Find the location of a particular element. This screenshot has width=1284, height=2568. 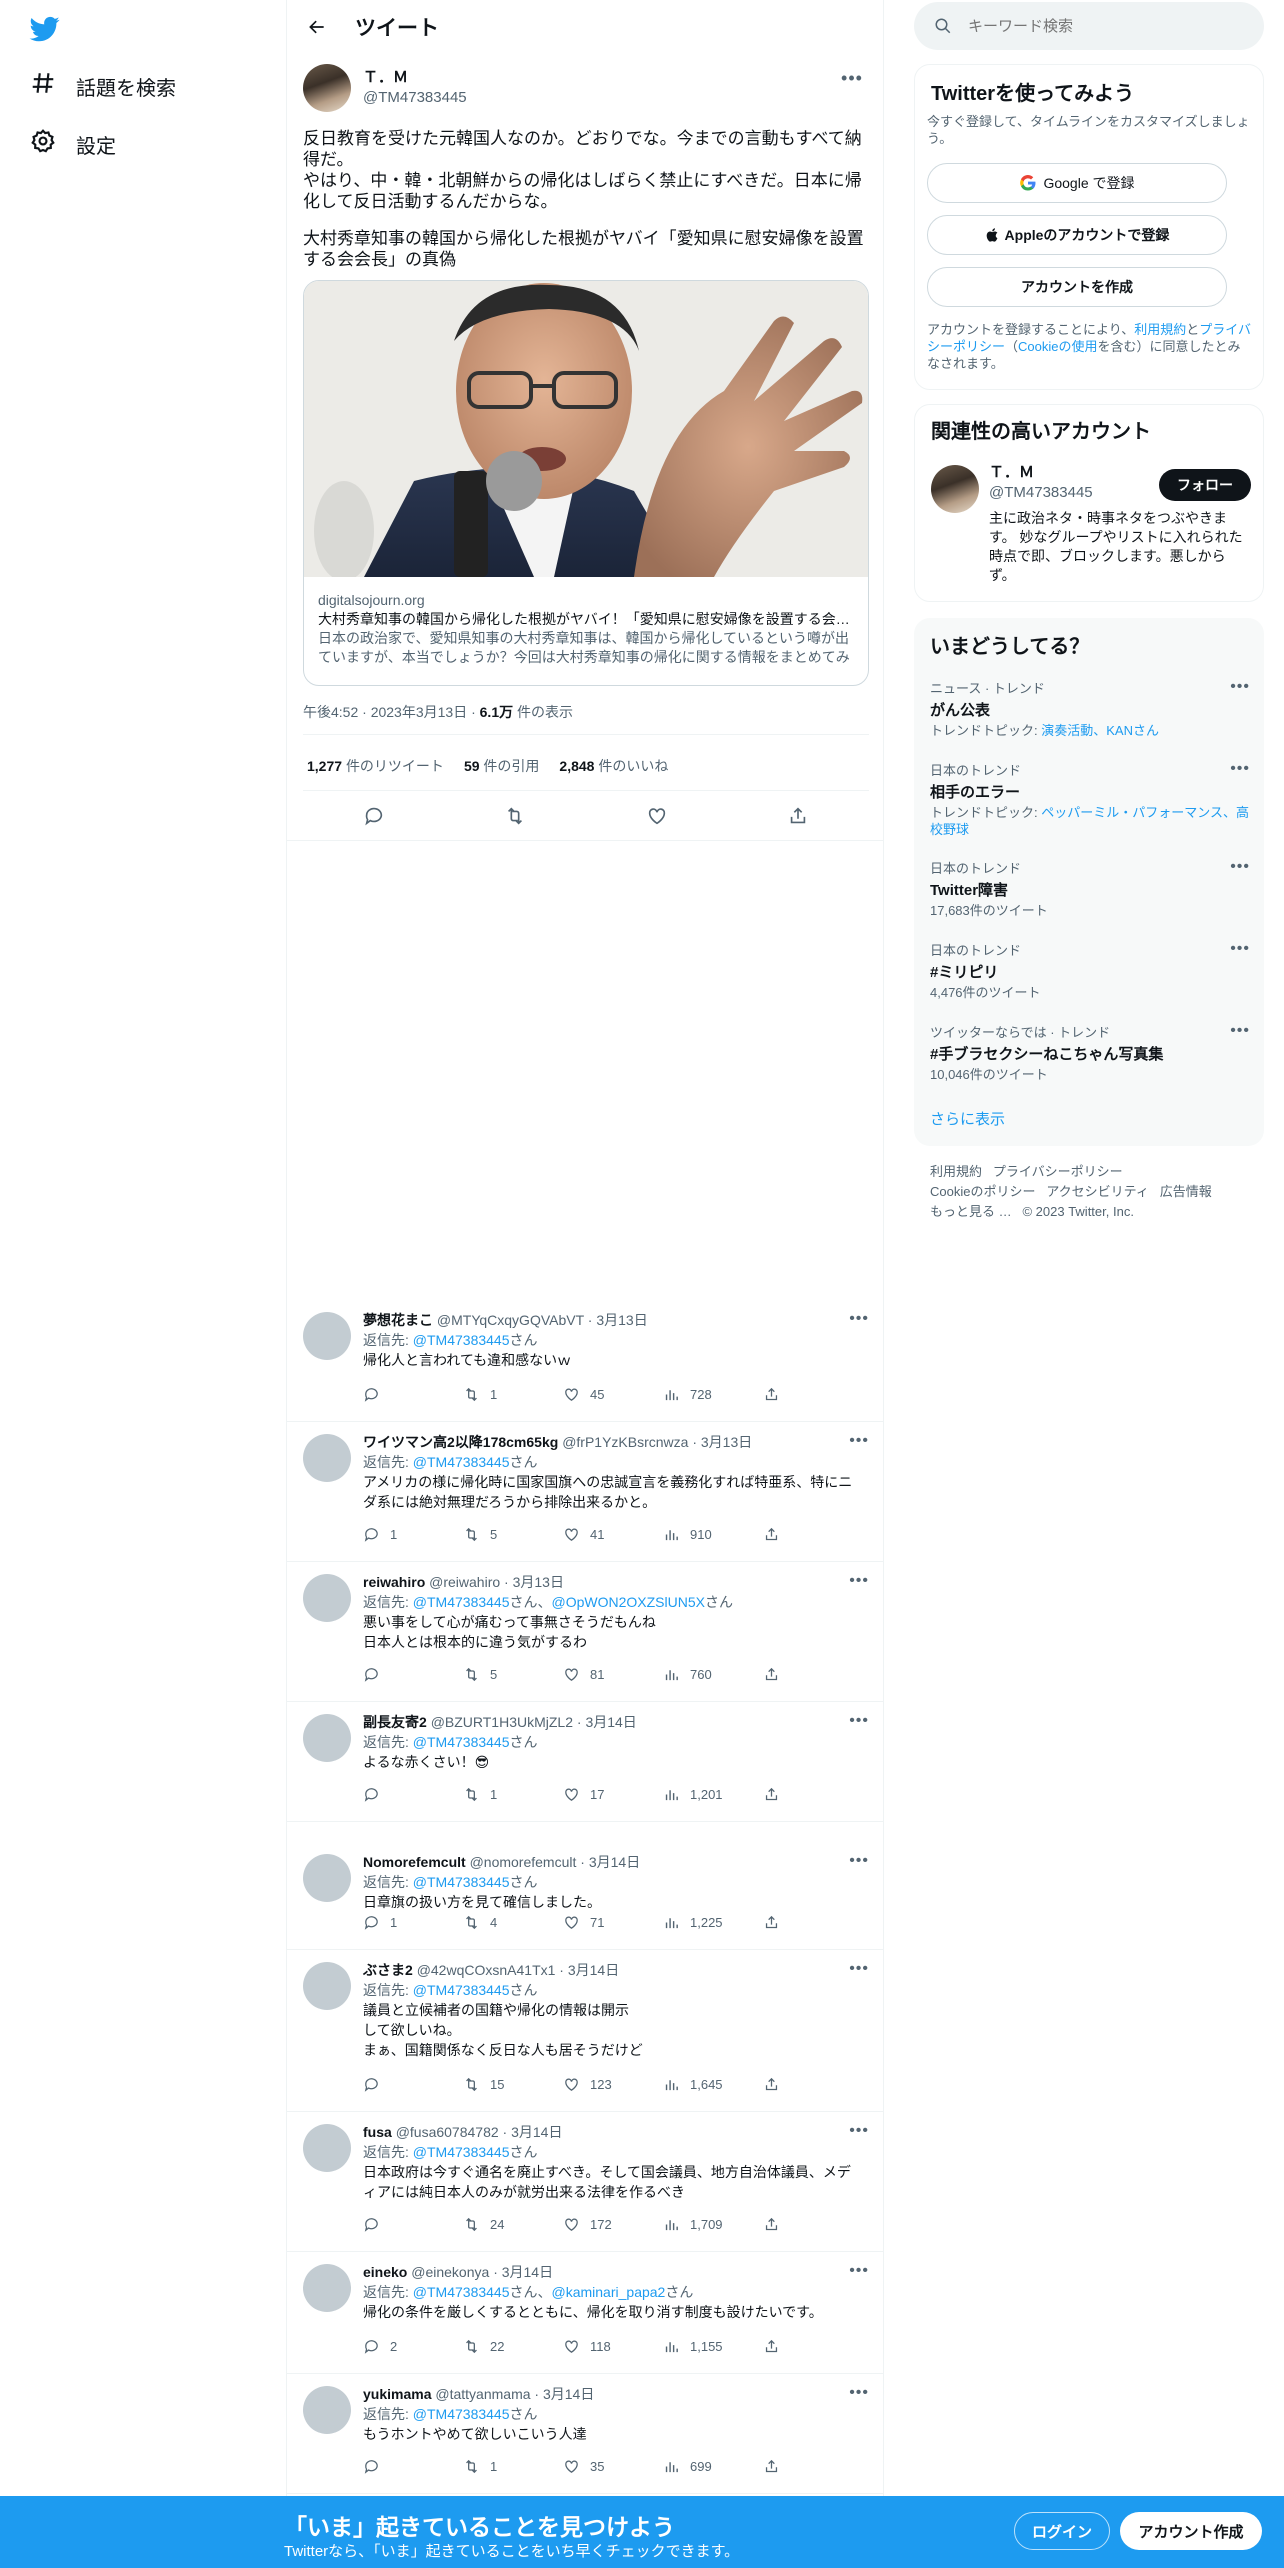

footer-privacy: プライバシーポリシー is located at coordinates (1058, 1171).